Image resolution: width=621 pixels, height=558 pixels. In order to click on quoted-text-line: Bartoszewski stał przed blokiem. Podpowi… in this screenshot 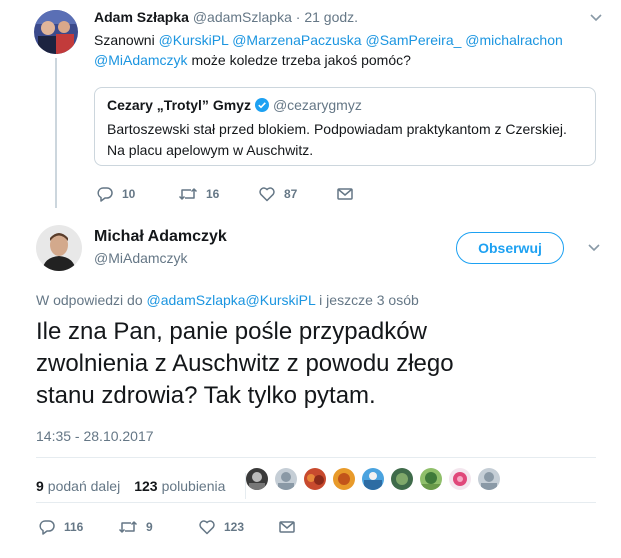, I will do `click(337, 129)`.